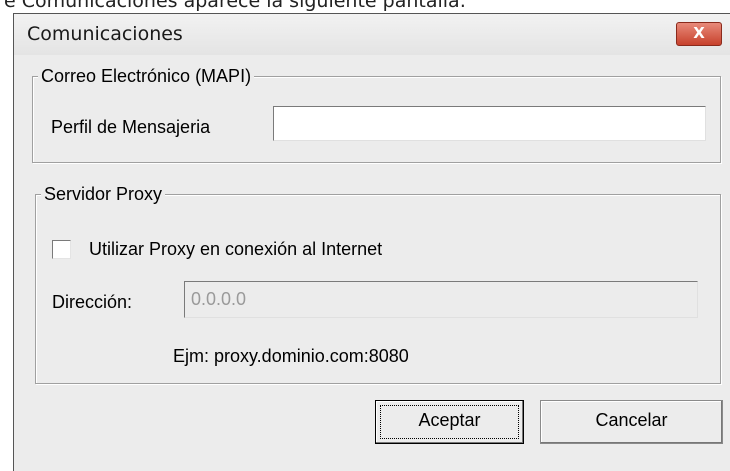  What do you see at coordinates (103, 194) in the screenshot?
I see `proxy-group-legend: Servidor Proxy` at bounding box center [103, 194].